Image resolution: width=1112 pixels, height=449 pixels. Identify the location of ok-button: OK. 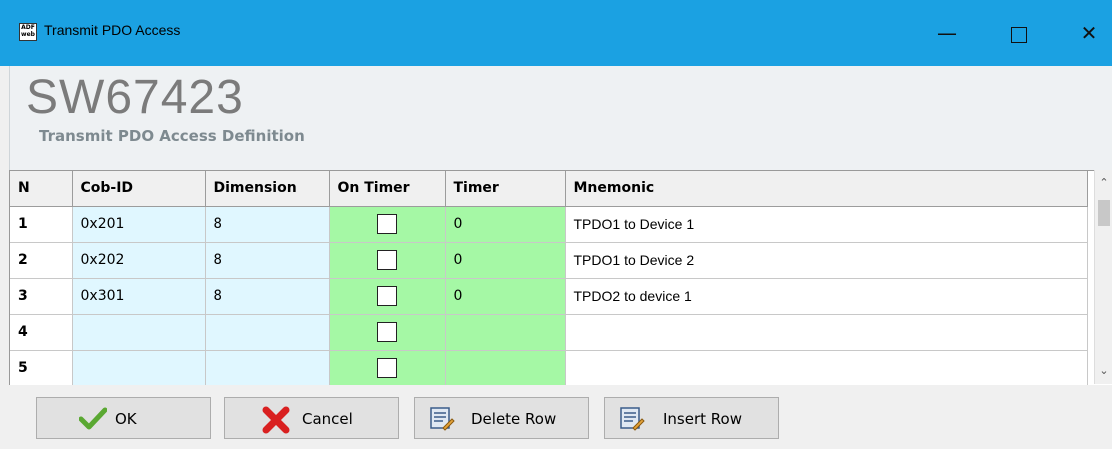
(123, 418).